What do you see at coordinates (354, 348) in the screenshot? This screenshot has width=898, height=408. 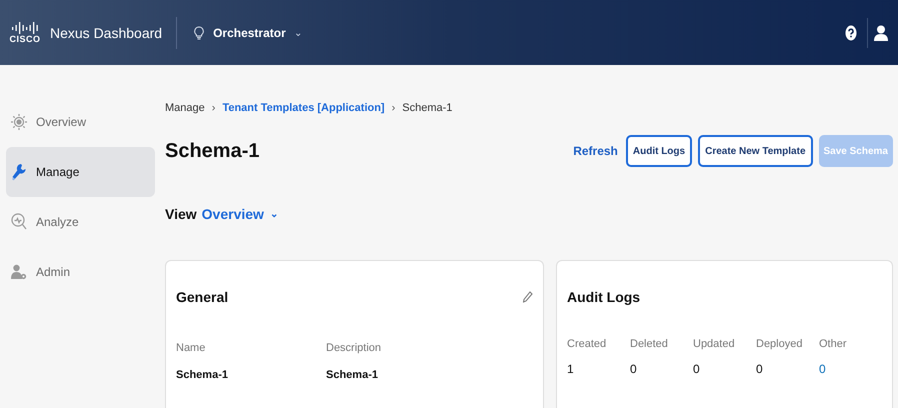 I see `field-label: Description` at bounding box center [354, 348].